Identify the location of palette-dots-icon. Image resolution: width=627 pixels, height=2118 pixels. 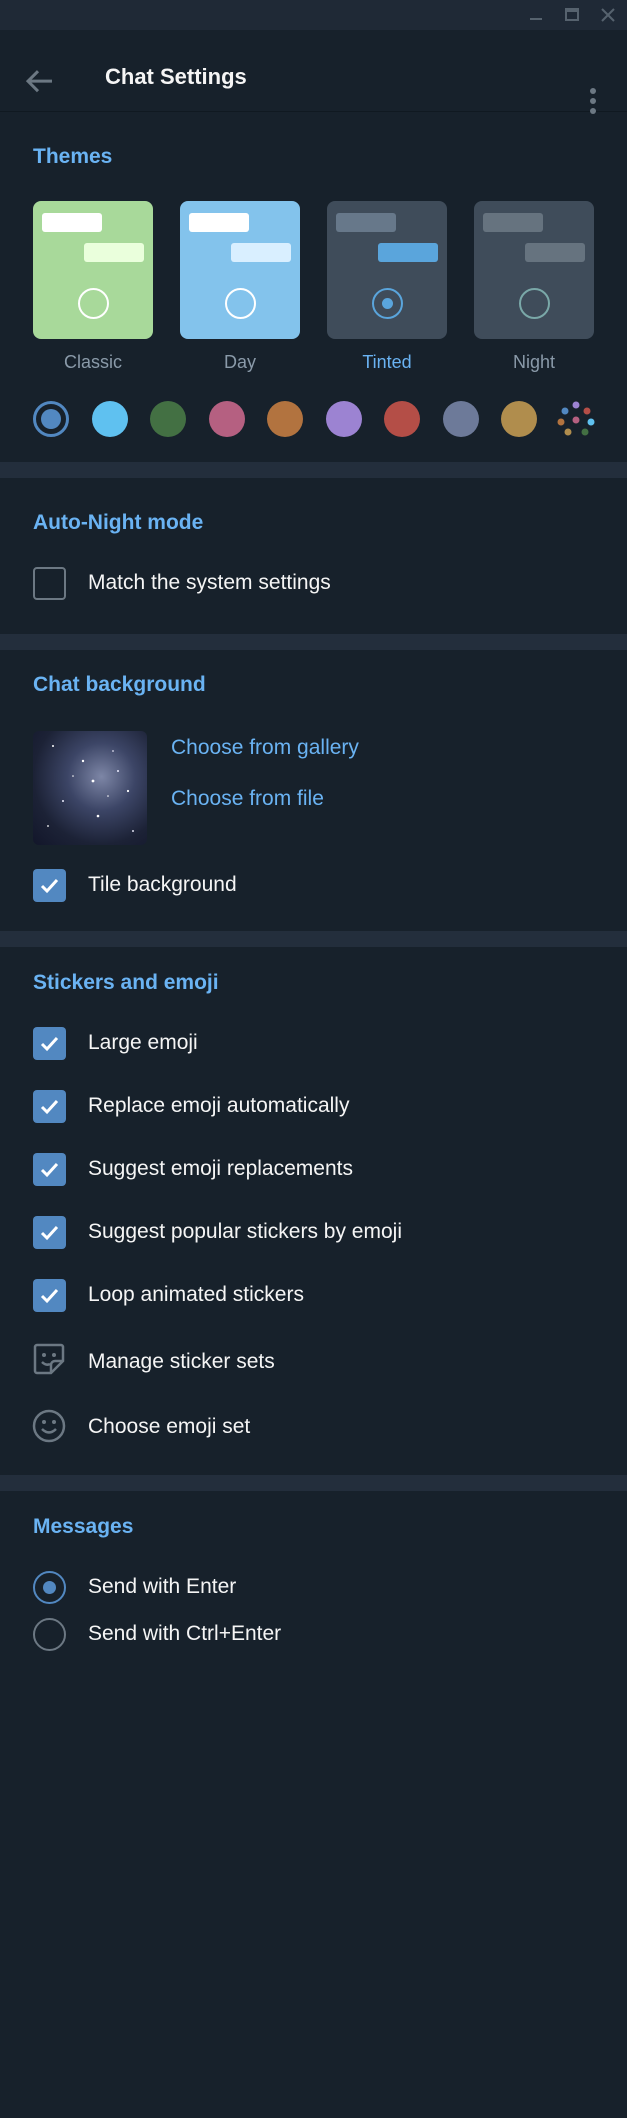
(576, 419).